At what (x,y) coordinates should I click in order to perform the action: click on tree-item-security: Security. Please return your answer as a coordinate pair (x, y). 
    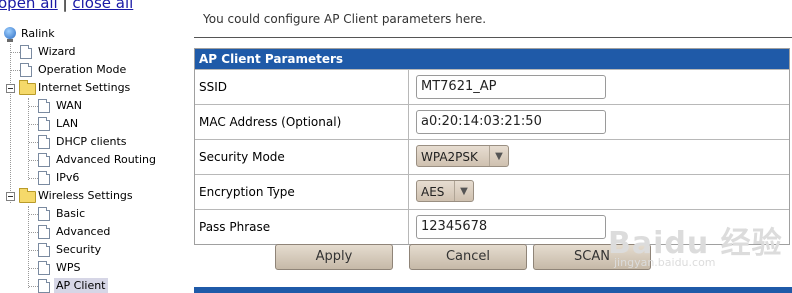
    Looking at the image, I should click on (90, 250).